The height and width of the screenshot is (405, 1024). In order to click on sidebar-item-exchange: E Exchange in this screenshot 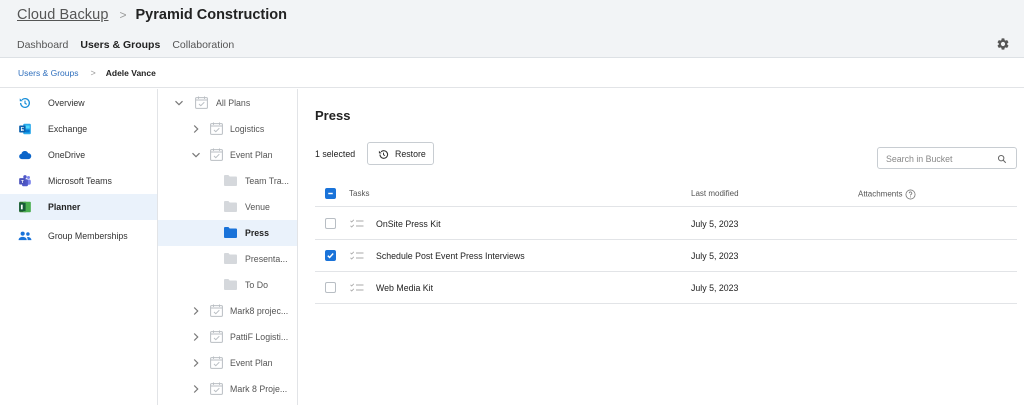, I will do `click(78, 129)`.